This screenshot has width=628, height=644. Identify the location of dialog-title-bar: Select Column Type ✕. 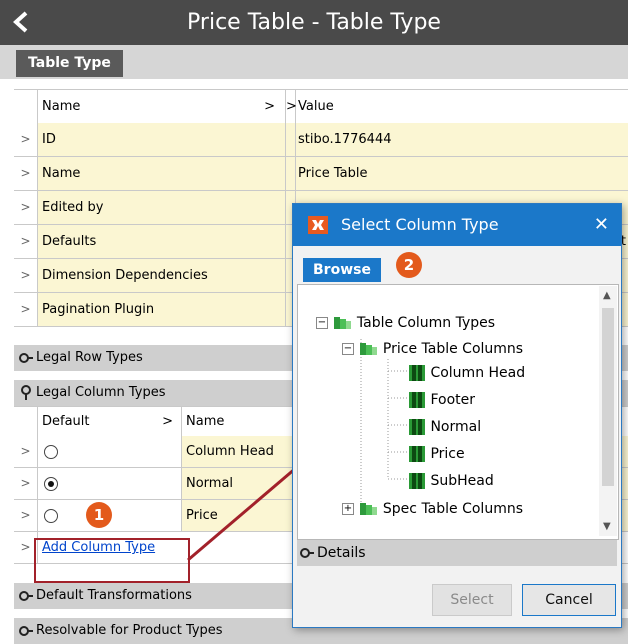
(457, 225).